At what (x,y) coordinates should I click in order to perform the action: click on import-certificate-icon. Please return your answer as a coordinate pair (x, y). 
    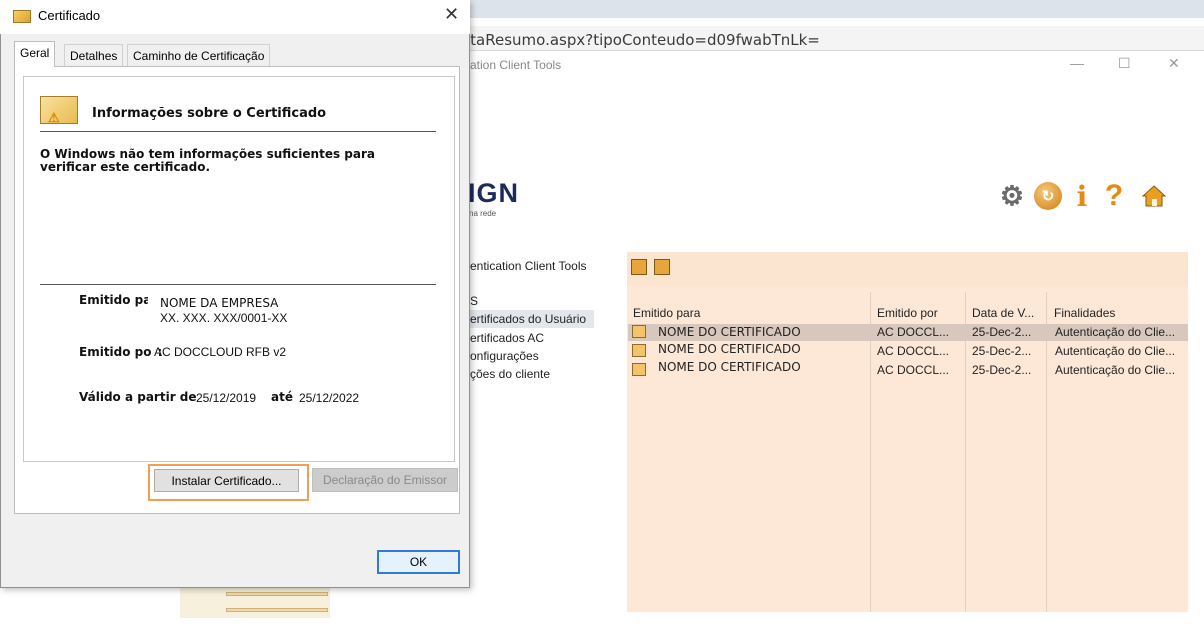
    Looking at the image, I should click on (639, 267).